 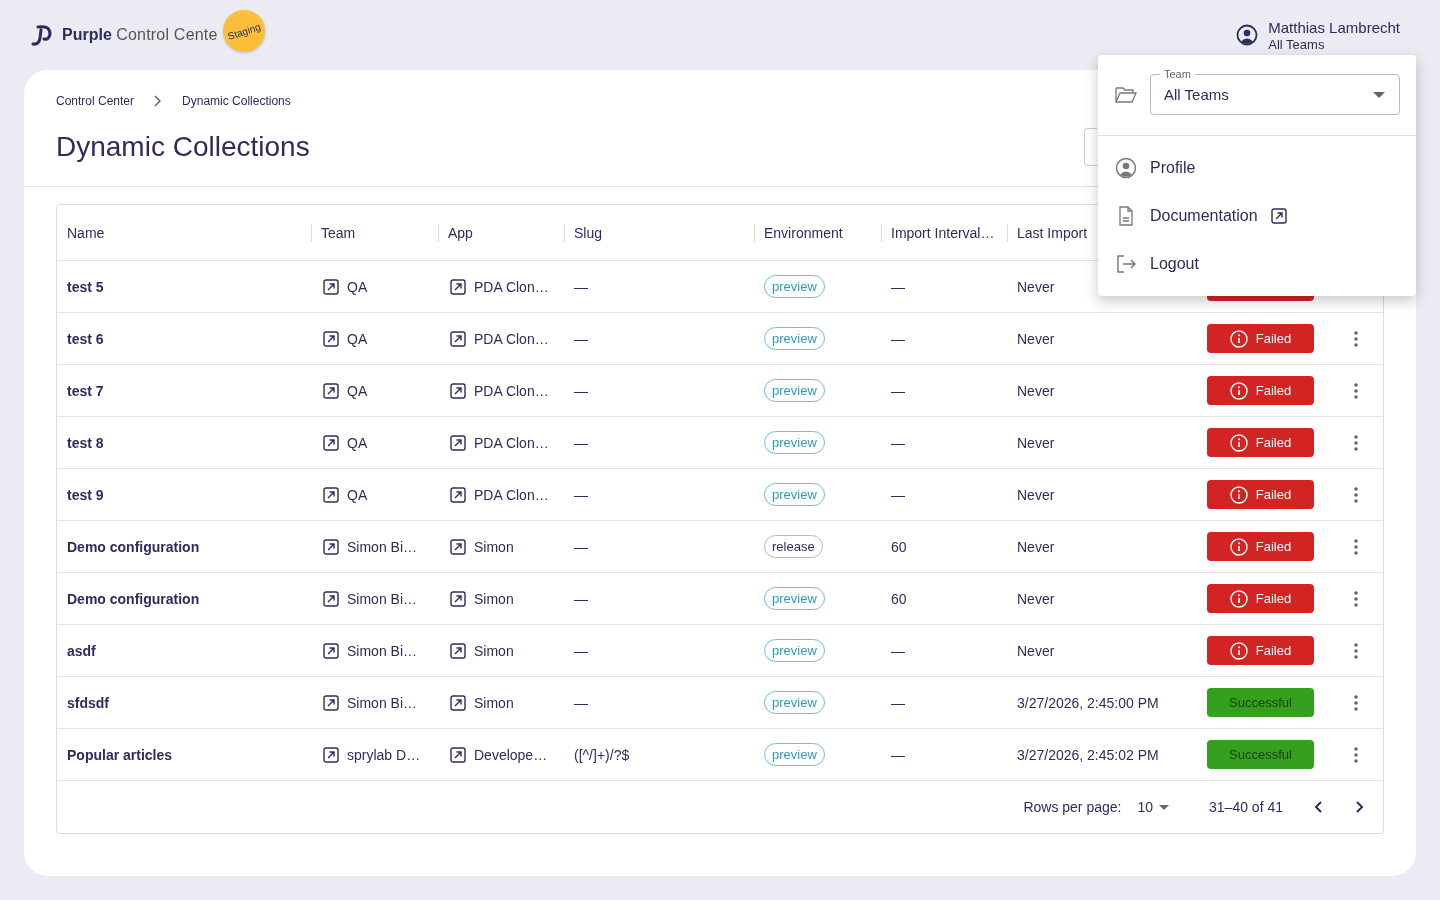 What do you see at coordinates (81, 650) in the screenshot?
I see `name-cell-text: asdf` at bounding box center [81, 650].